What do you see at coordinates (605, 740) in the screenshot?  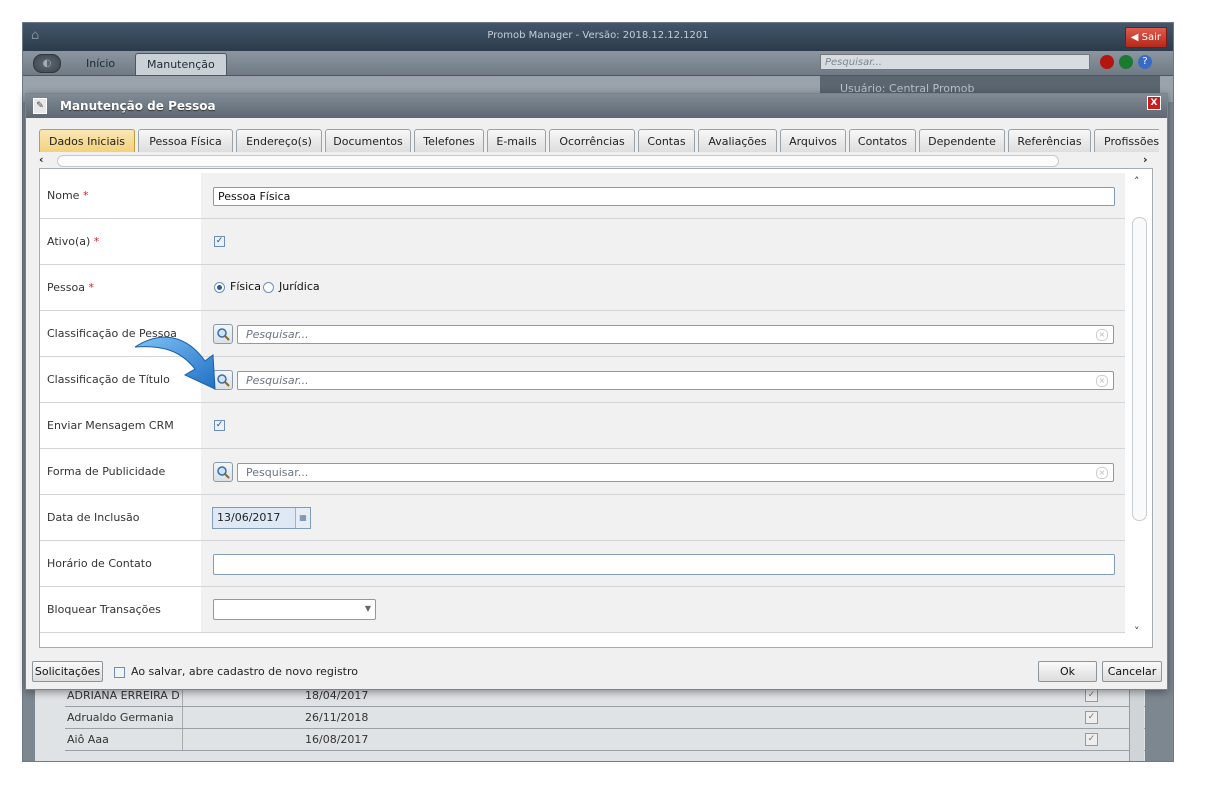 I see `table-row: Aiô Aaa 16/08/2017 ✓` at bounding box center [605, 740].